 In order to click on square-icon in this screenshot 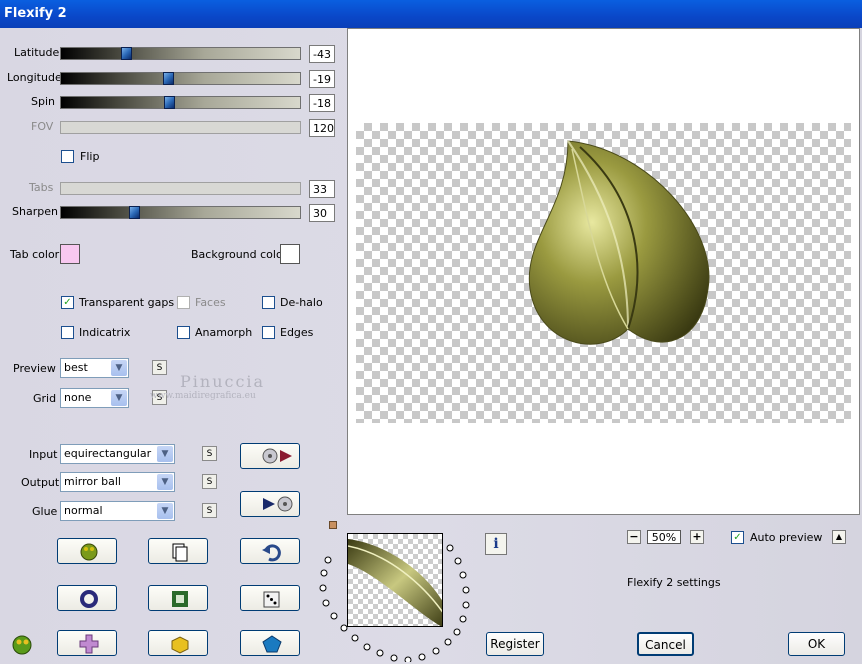, I will do `click(180, 599)`.